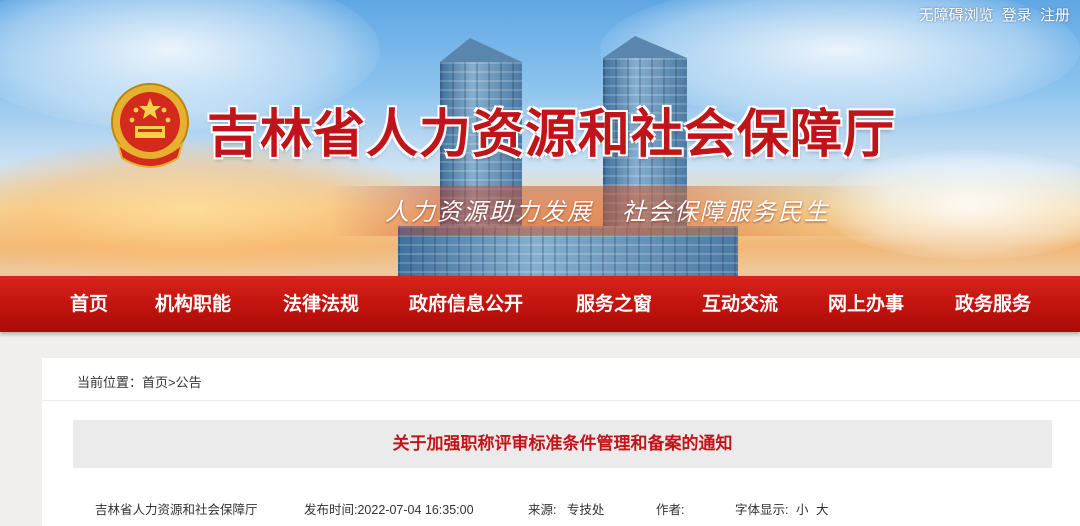  I want to click on author-label: 作者:, so click(670, 510).